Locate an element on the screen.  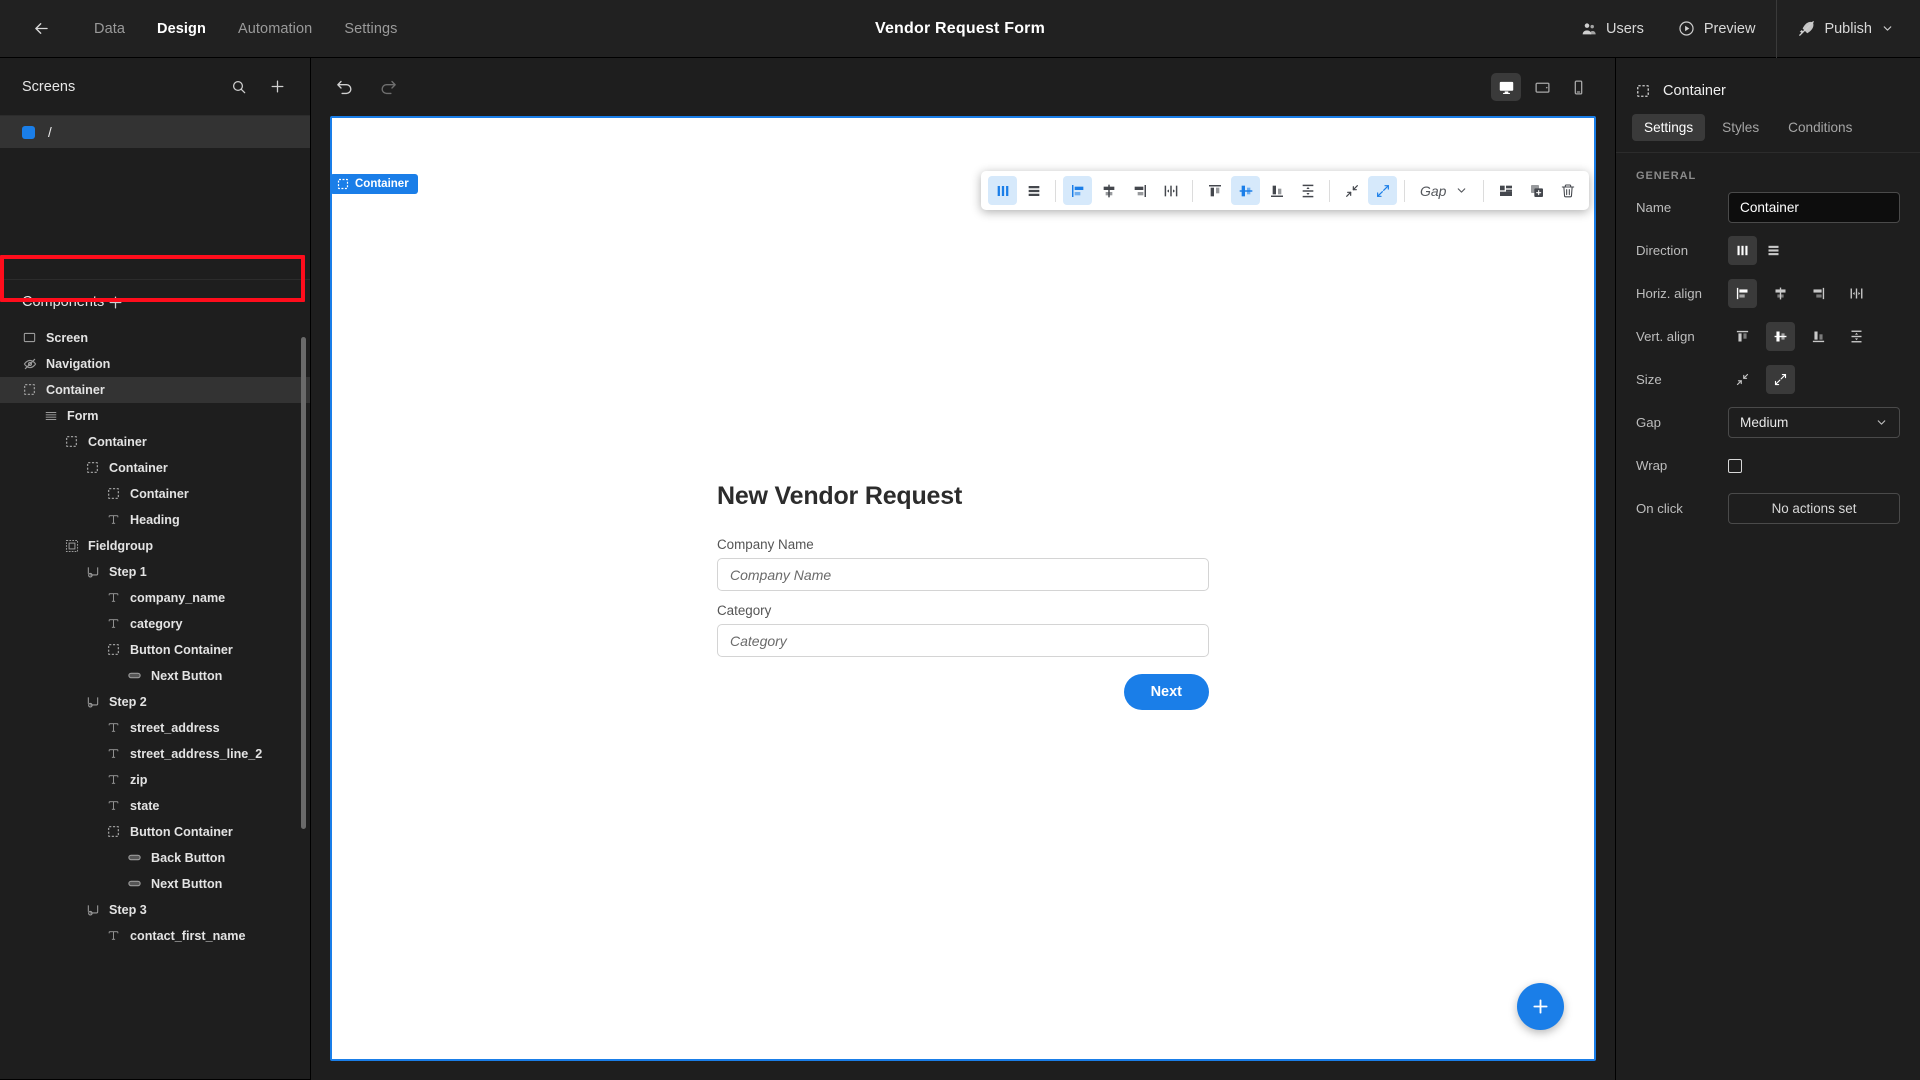
tree-item-company-name: company_name is located at coordinates (155, 598).